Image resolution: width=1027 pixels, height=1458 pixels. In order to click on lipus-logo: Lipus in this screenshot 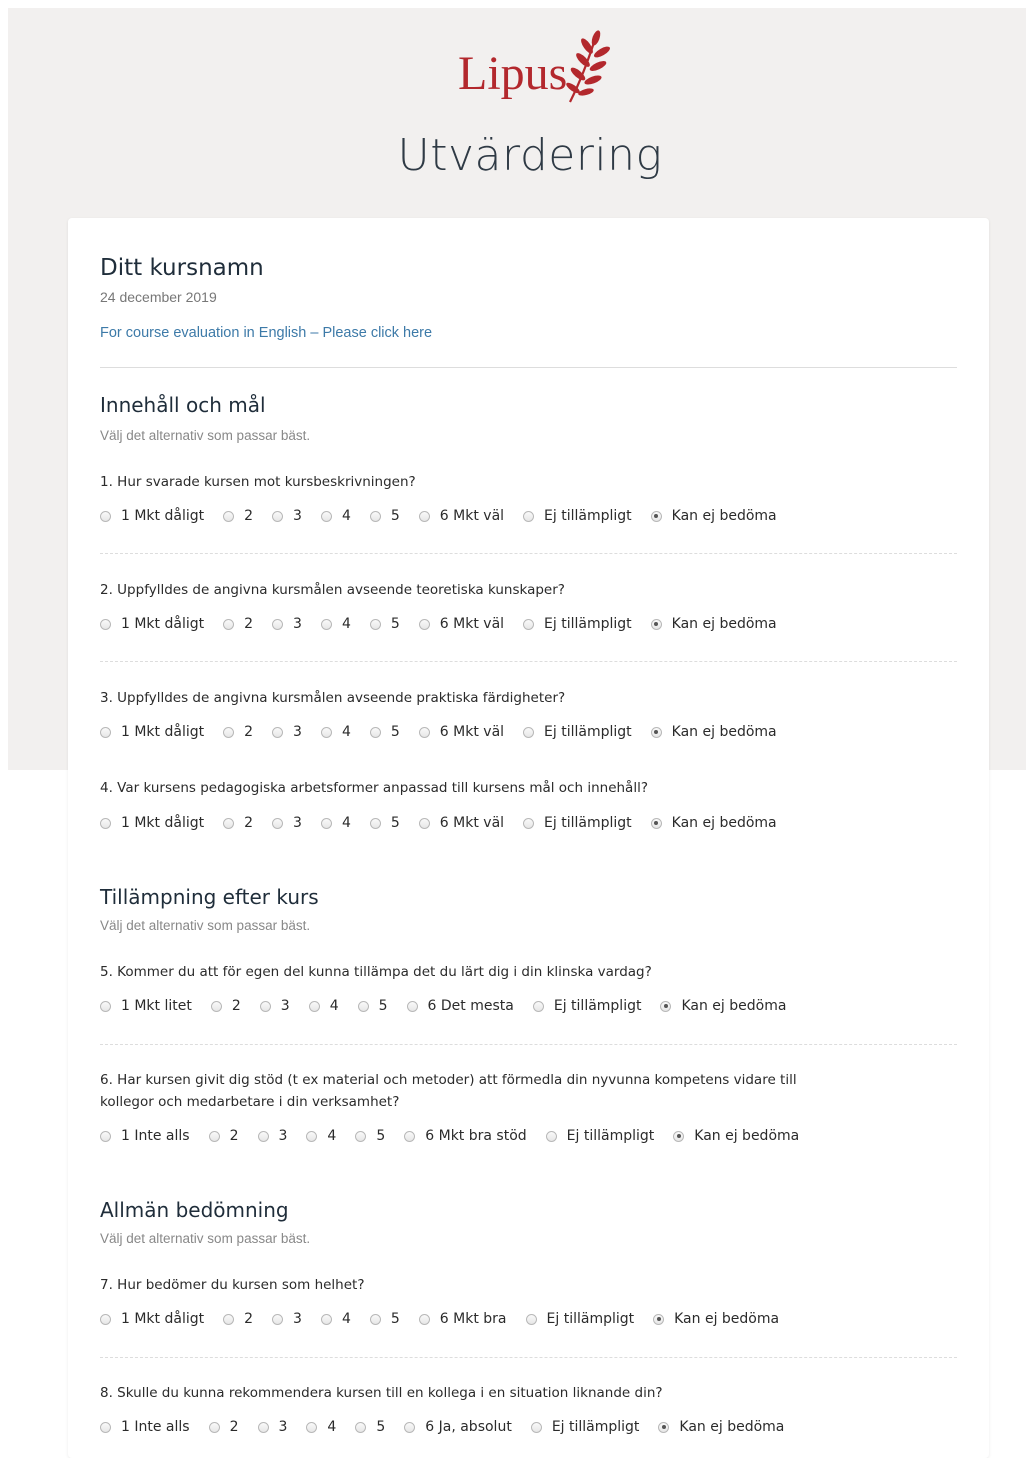, I will do `click(538, 68)`.